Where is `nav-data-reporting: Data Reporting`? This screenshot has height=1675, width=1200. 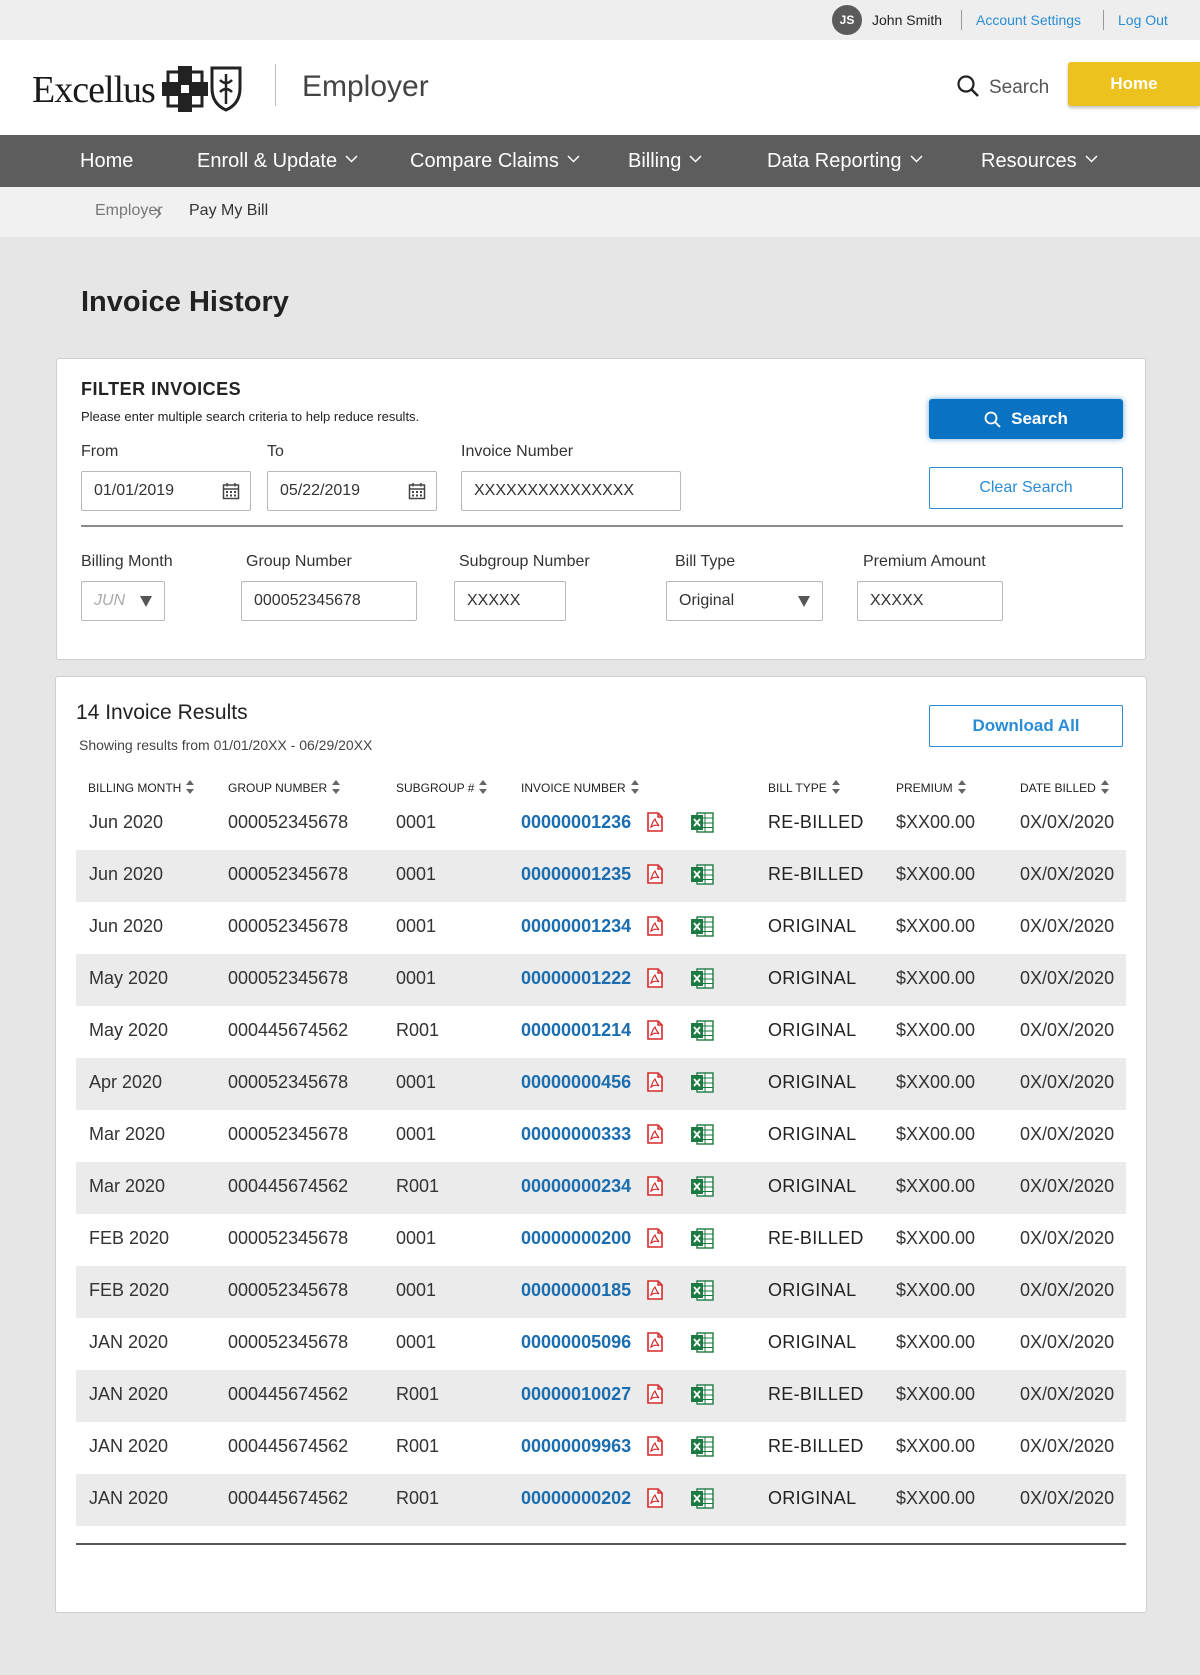 nav-data-reporting: Data Reporting is located at coordinates (845, 161).